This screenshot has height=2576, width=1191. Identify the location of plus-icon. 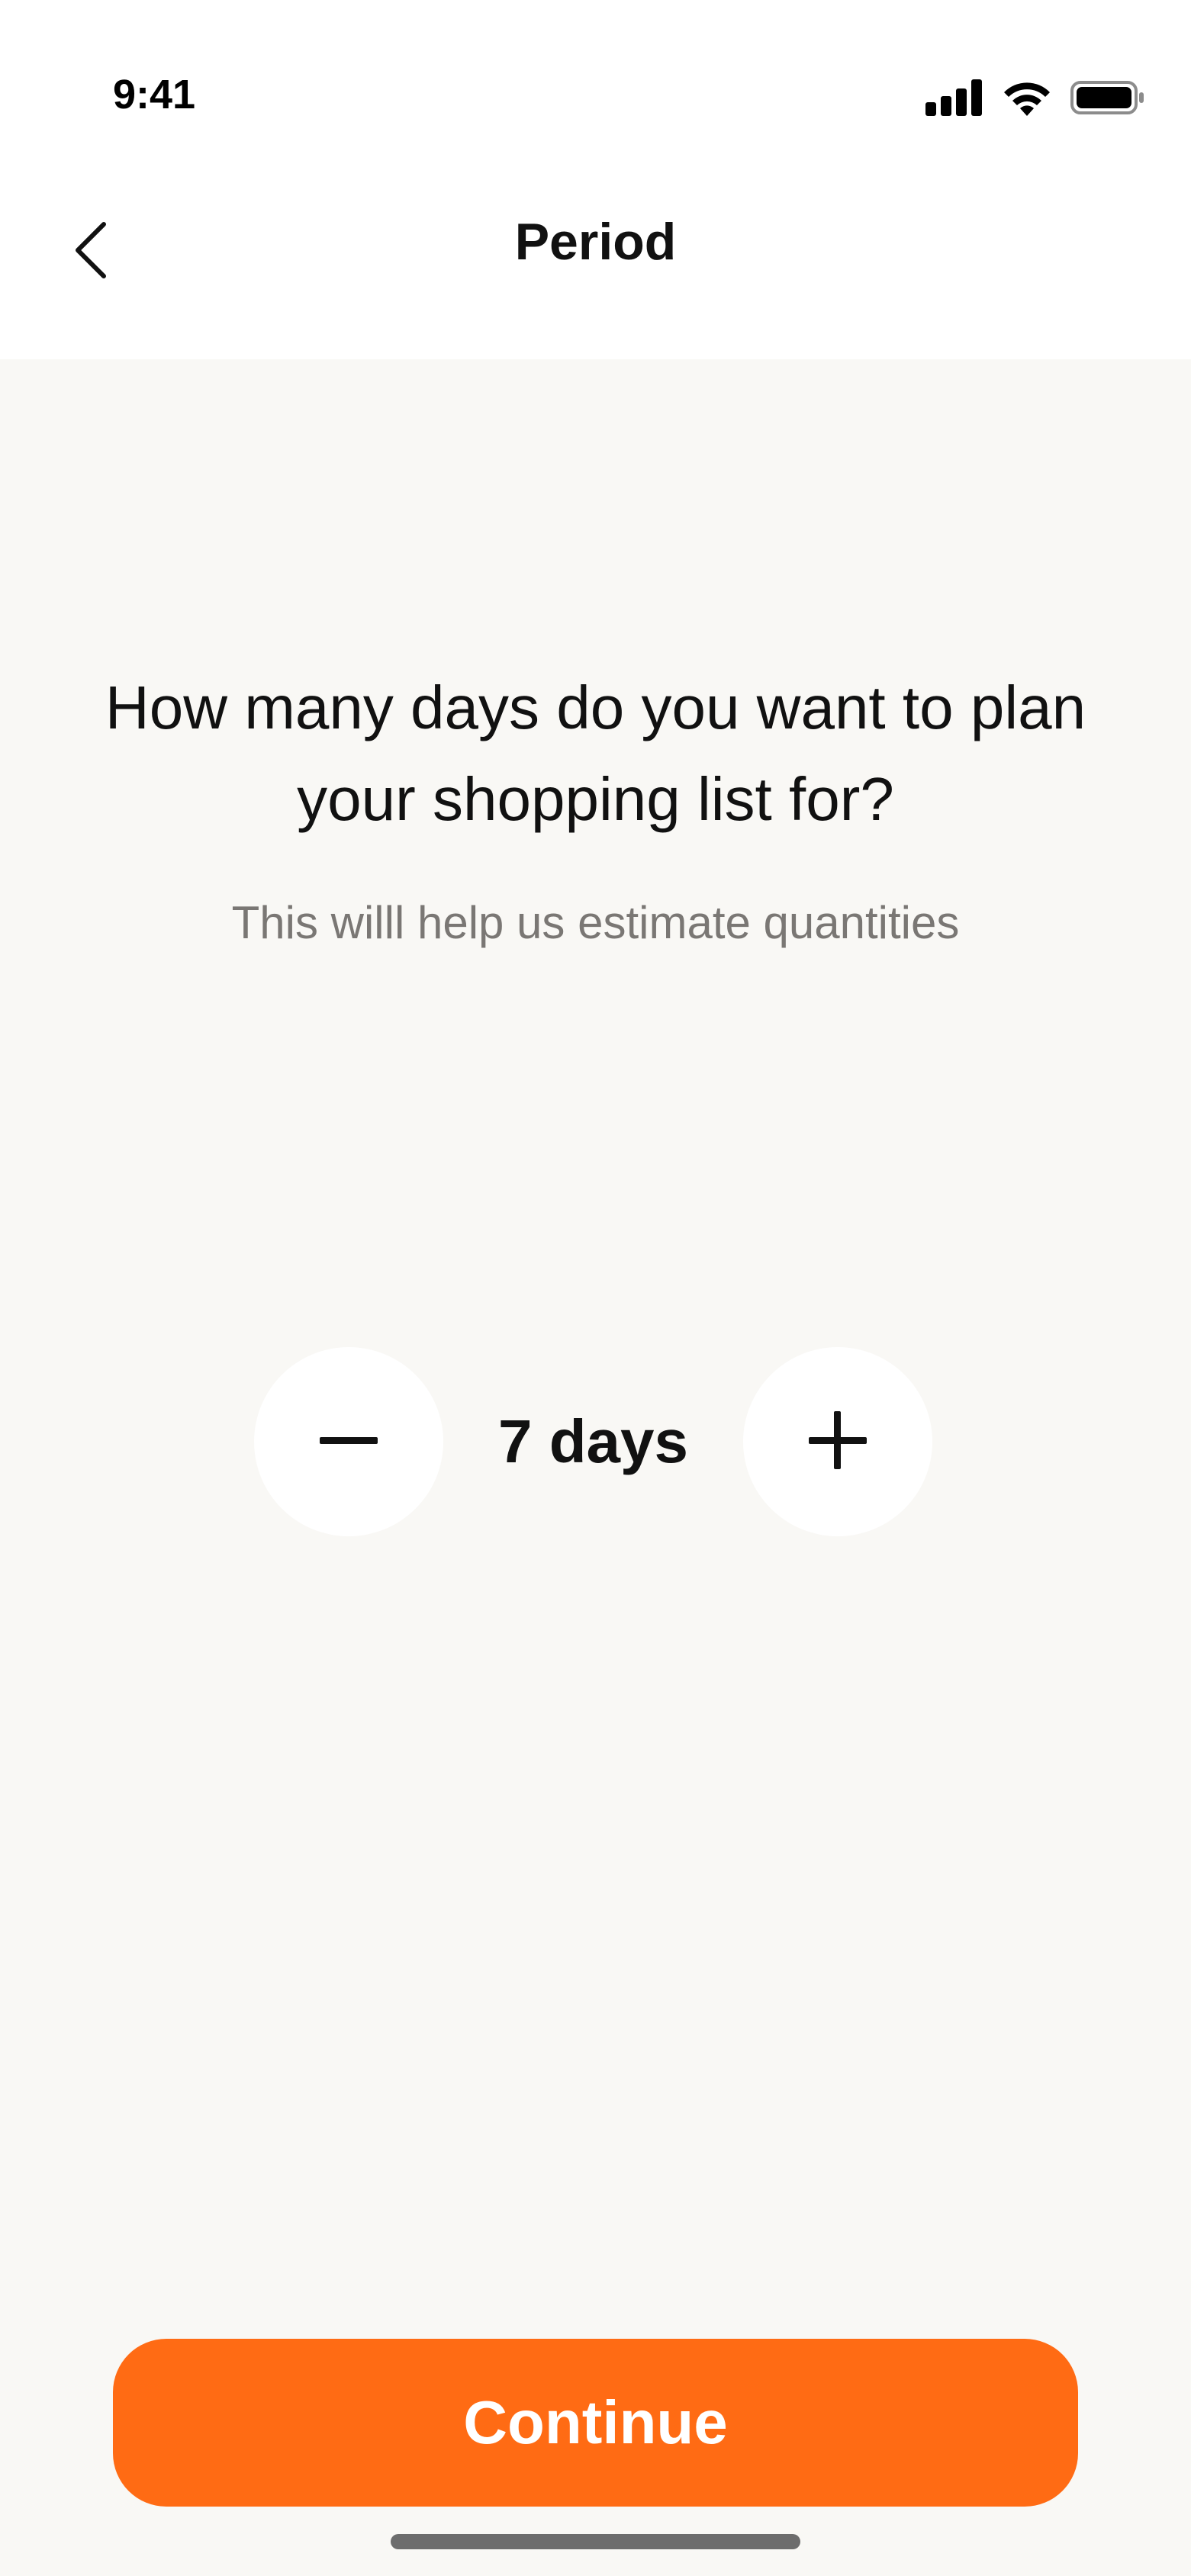
(837, 1442).